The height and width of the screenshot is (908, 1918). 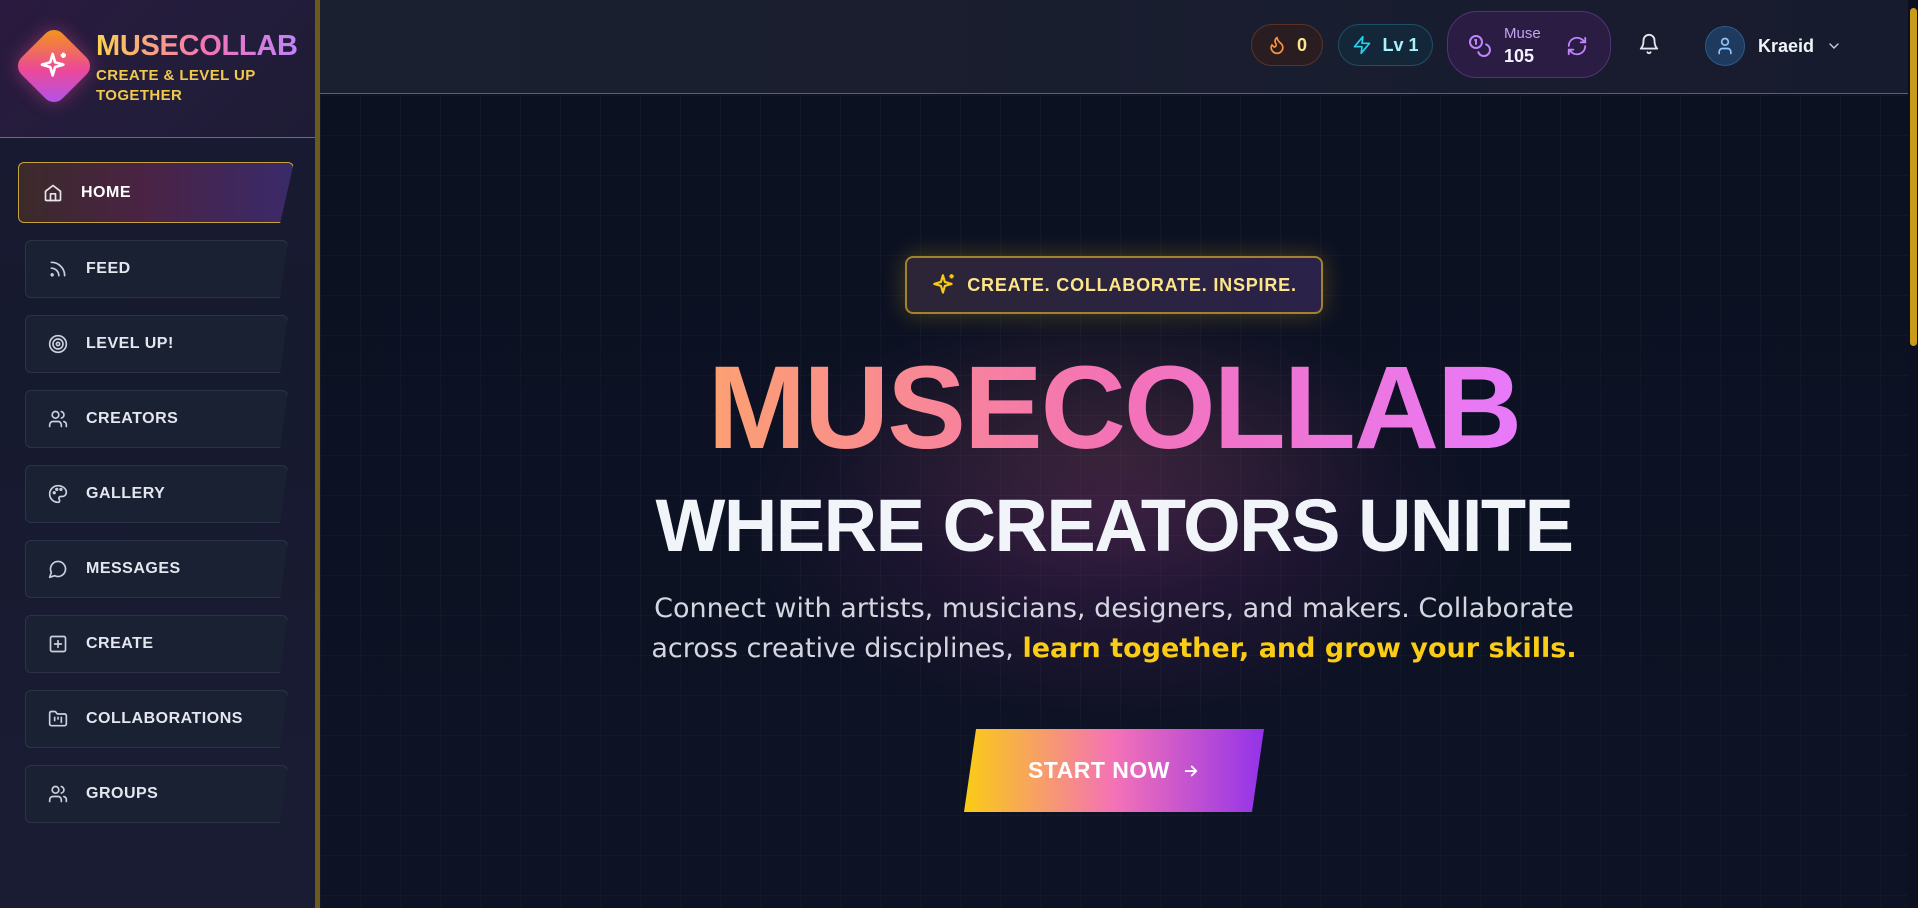 I want to click on hero-badge: CREATE. COLLABORATE. INSPIRE., so click(x=1114, y=285).